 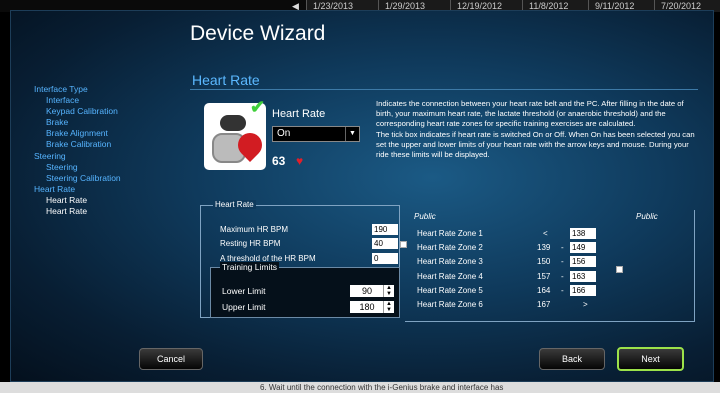 What do you see at coordinates (78, 144) in the screenshot?
I see `nav-brake-calibration: Brake Calibration` at bounding box center [78, 144].